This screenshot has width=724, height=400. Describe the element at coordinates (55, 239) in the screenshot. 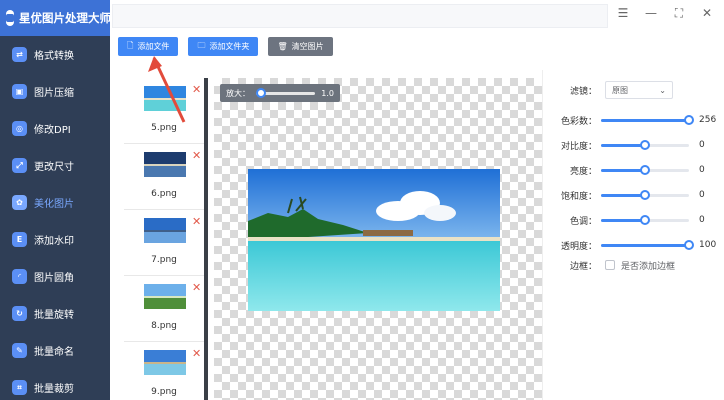

I see `sidebar-item-watermark: E 添加水印` at that location.